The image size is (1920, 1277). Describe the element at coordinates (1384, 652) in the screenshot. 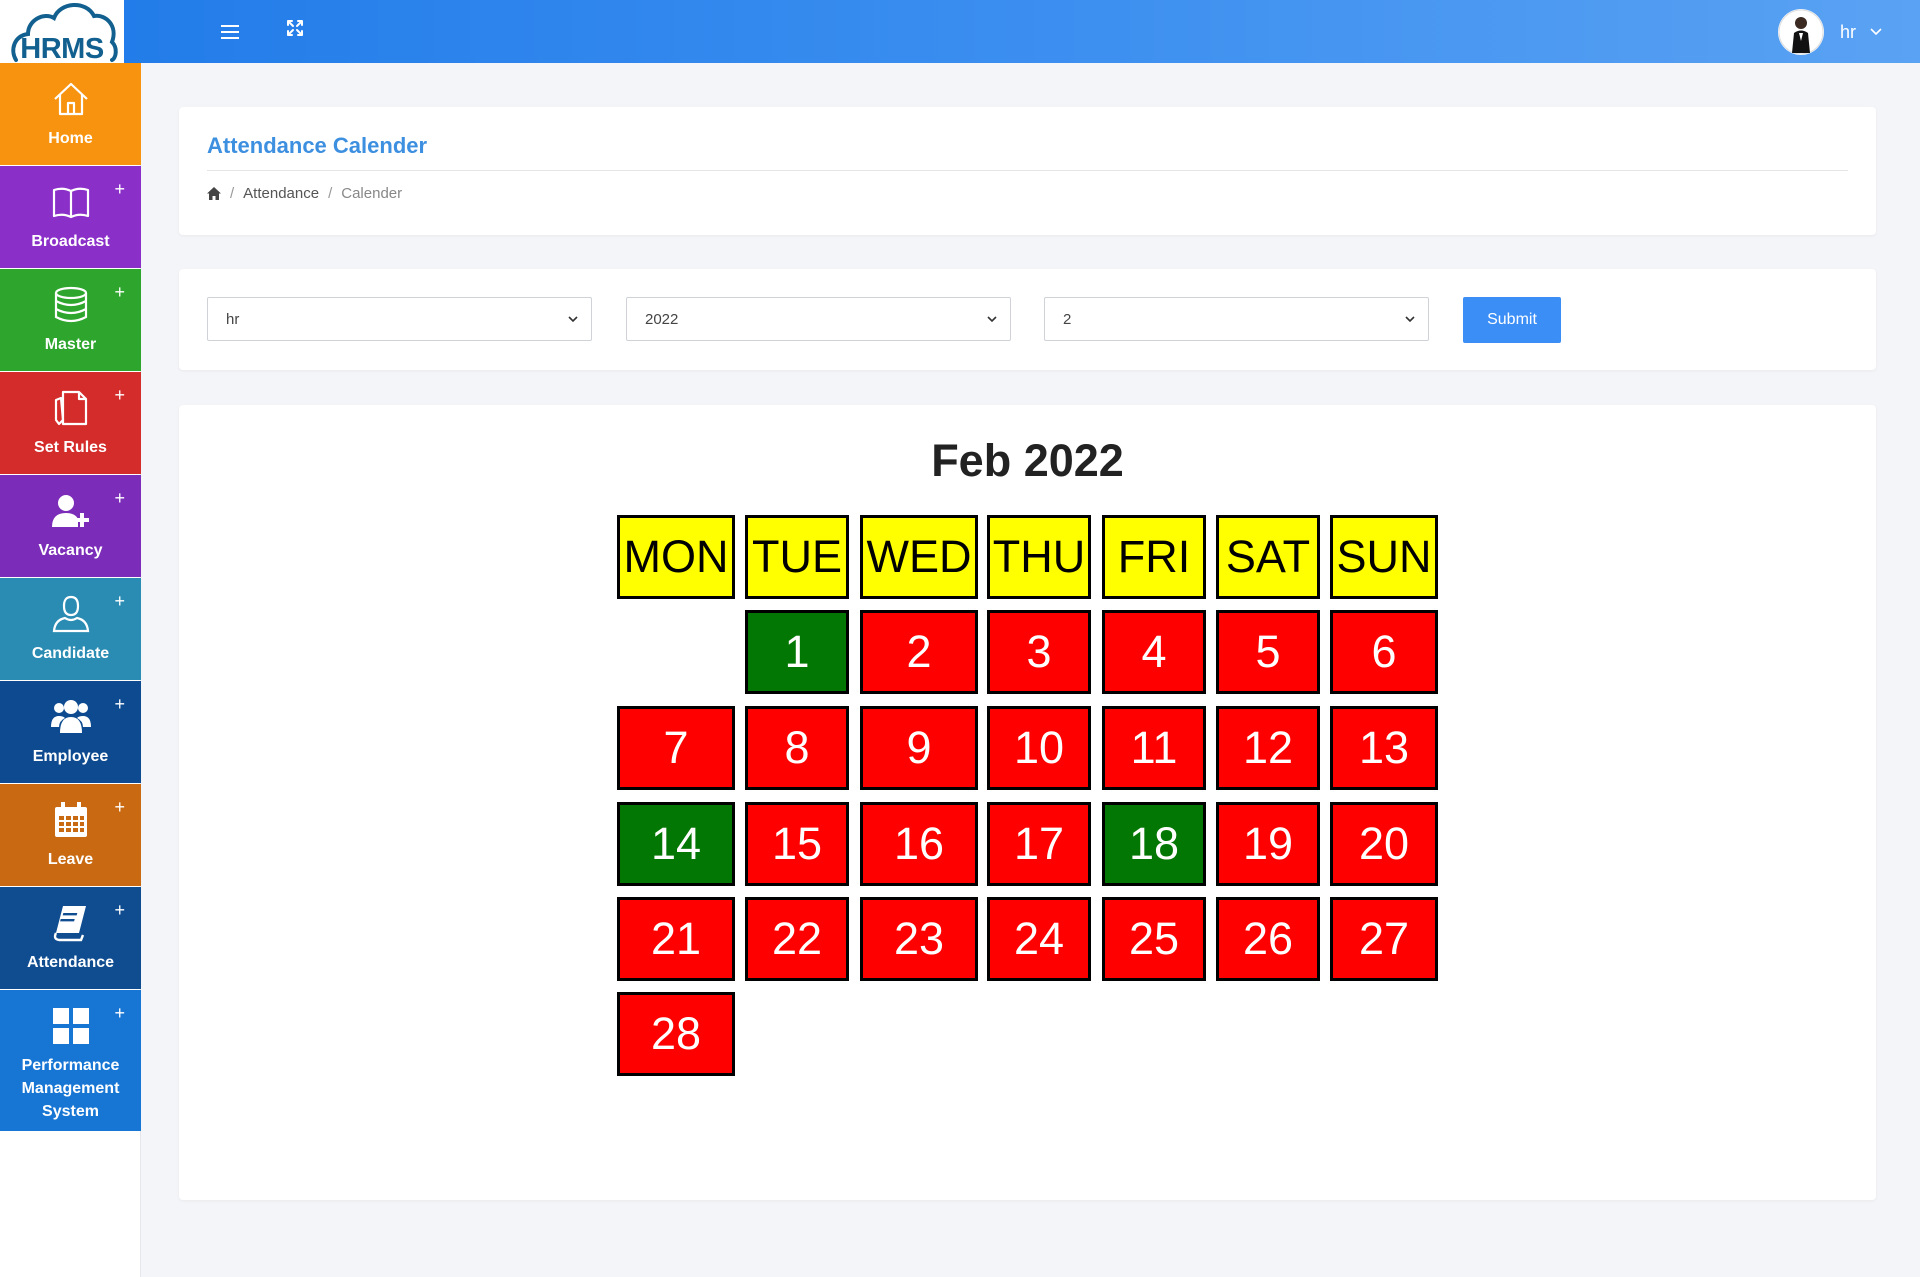

I see `calendar-day-6: 6` at that location.